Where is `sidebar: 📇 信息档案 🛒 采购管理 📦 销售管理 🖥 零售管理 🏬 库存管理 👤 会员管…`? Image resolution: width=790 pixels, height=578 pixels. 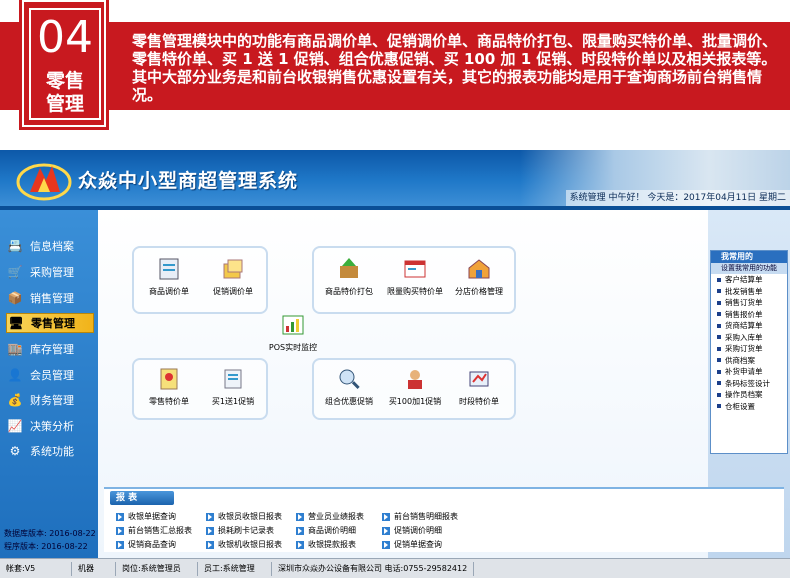 sidebar: 📇 信息档案 🛒 采购管理 📦 销售管理 🖥 零售管理 🏬 库存管理 👤 会员管… is located at coordinates (49, 384).